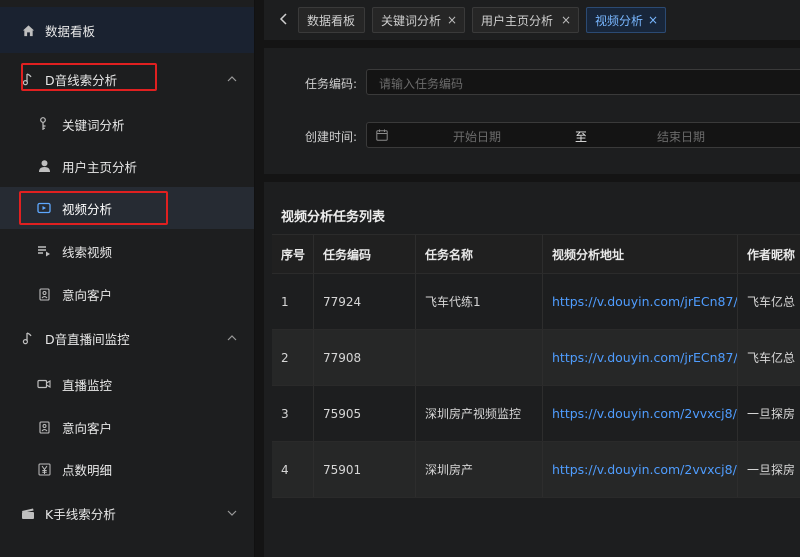 The height and width of the screenshot is (557, 800). I want to click on cell-task-name, so click(479, 357).